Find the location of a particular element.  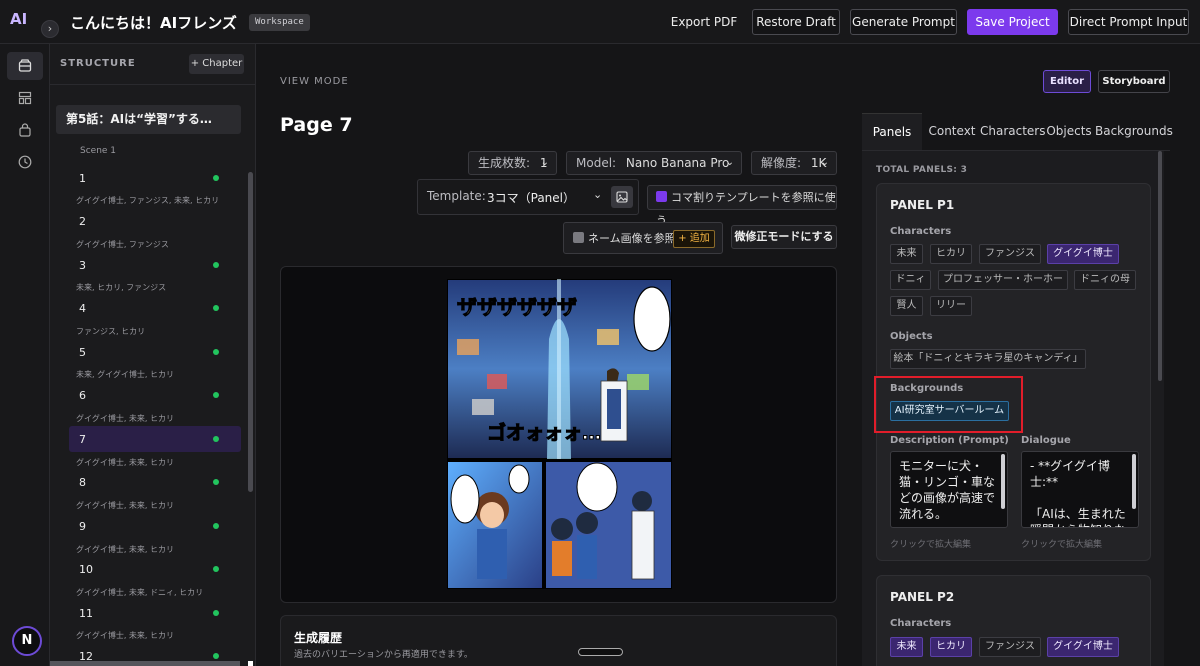

sidebar-horizontal-scrollbar is located at coordinates (145, 663).